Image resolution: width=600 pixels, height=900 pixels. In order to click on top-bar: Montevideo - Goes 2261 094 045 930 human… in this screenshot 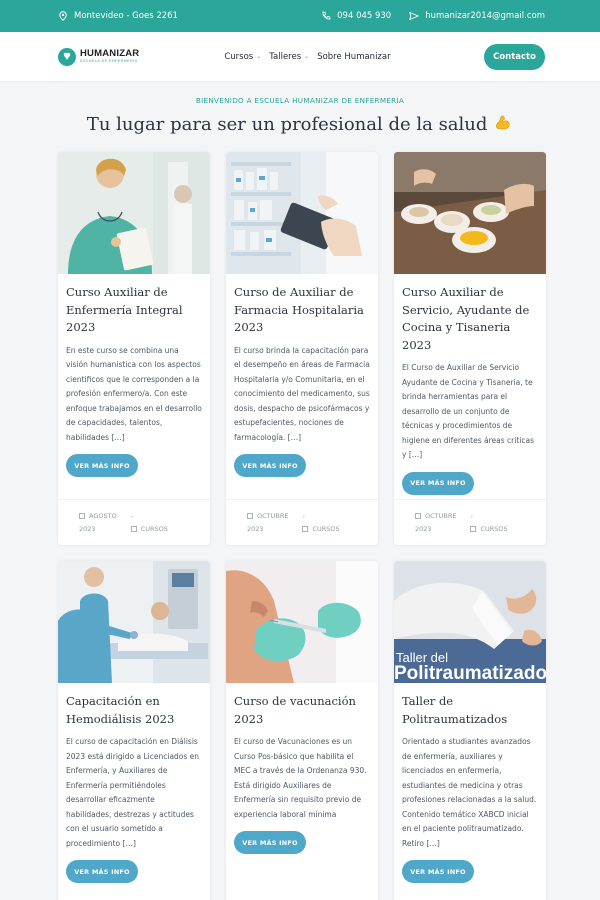, I will do `click(300, 16)`.